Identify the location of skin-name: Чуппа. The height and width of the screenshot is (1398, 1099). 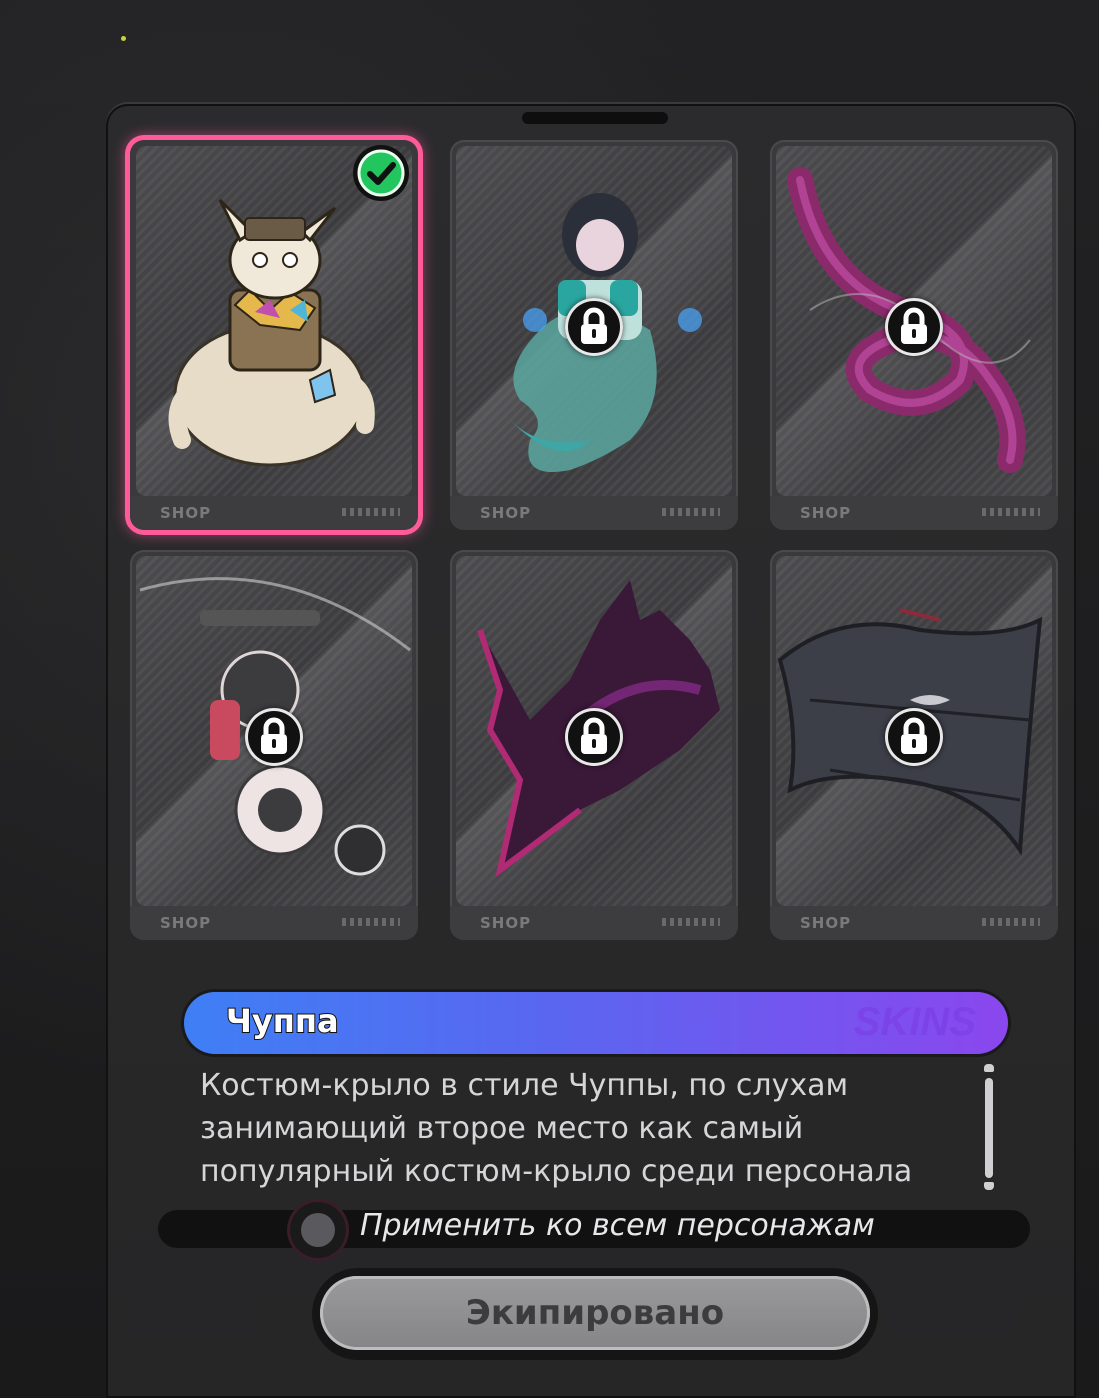
(282, 1021).